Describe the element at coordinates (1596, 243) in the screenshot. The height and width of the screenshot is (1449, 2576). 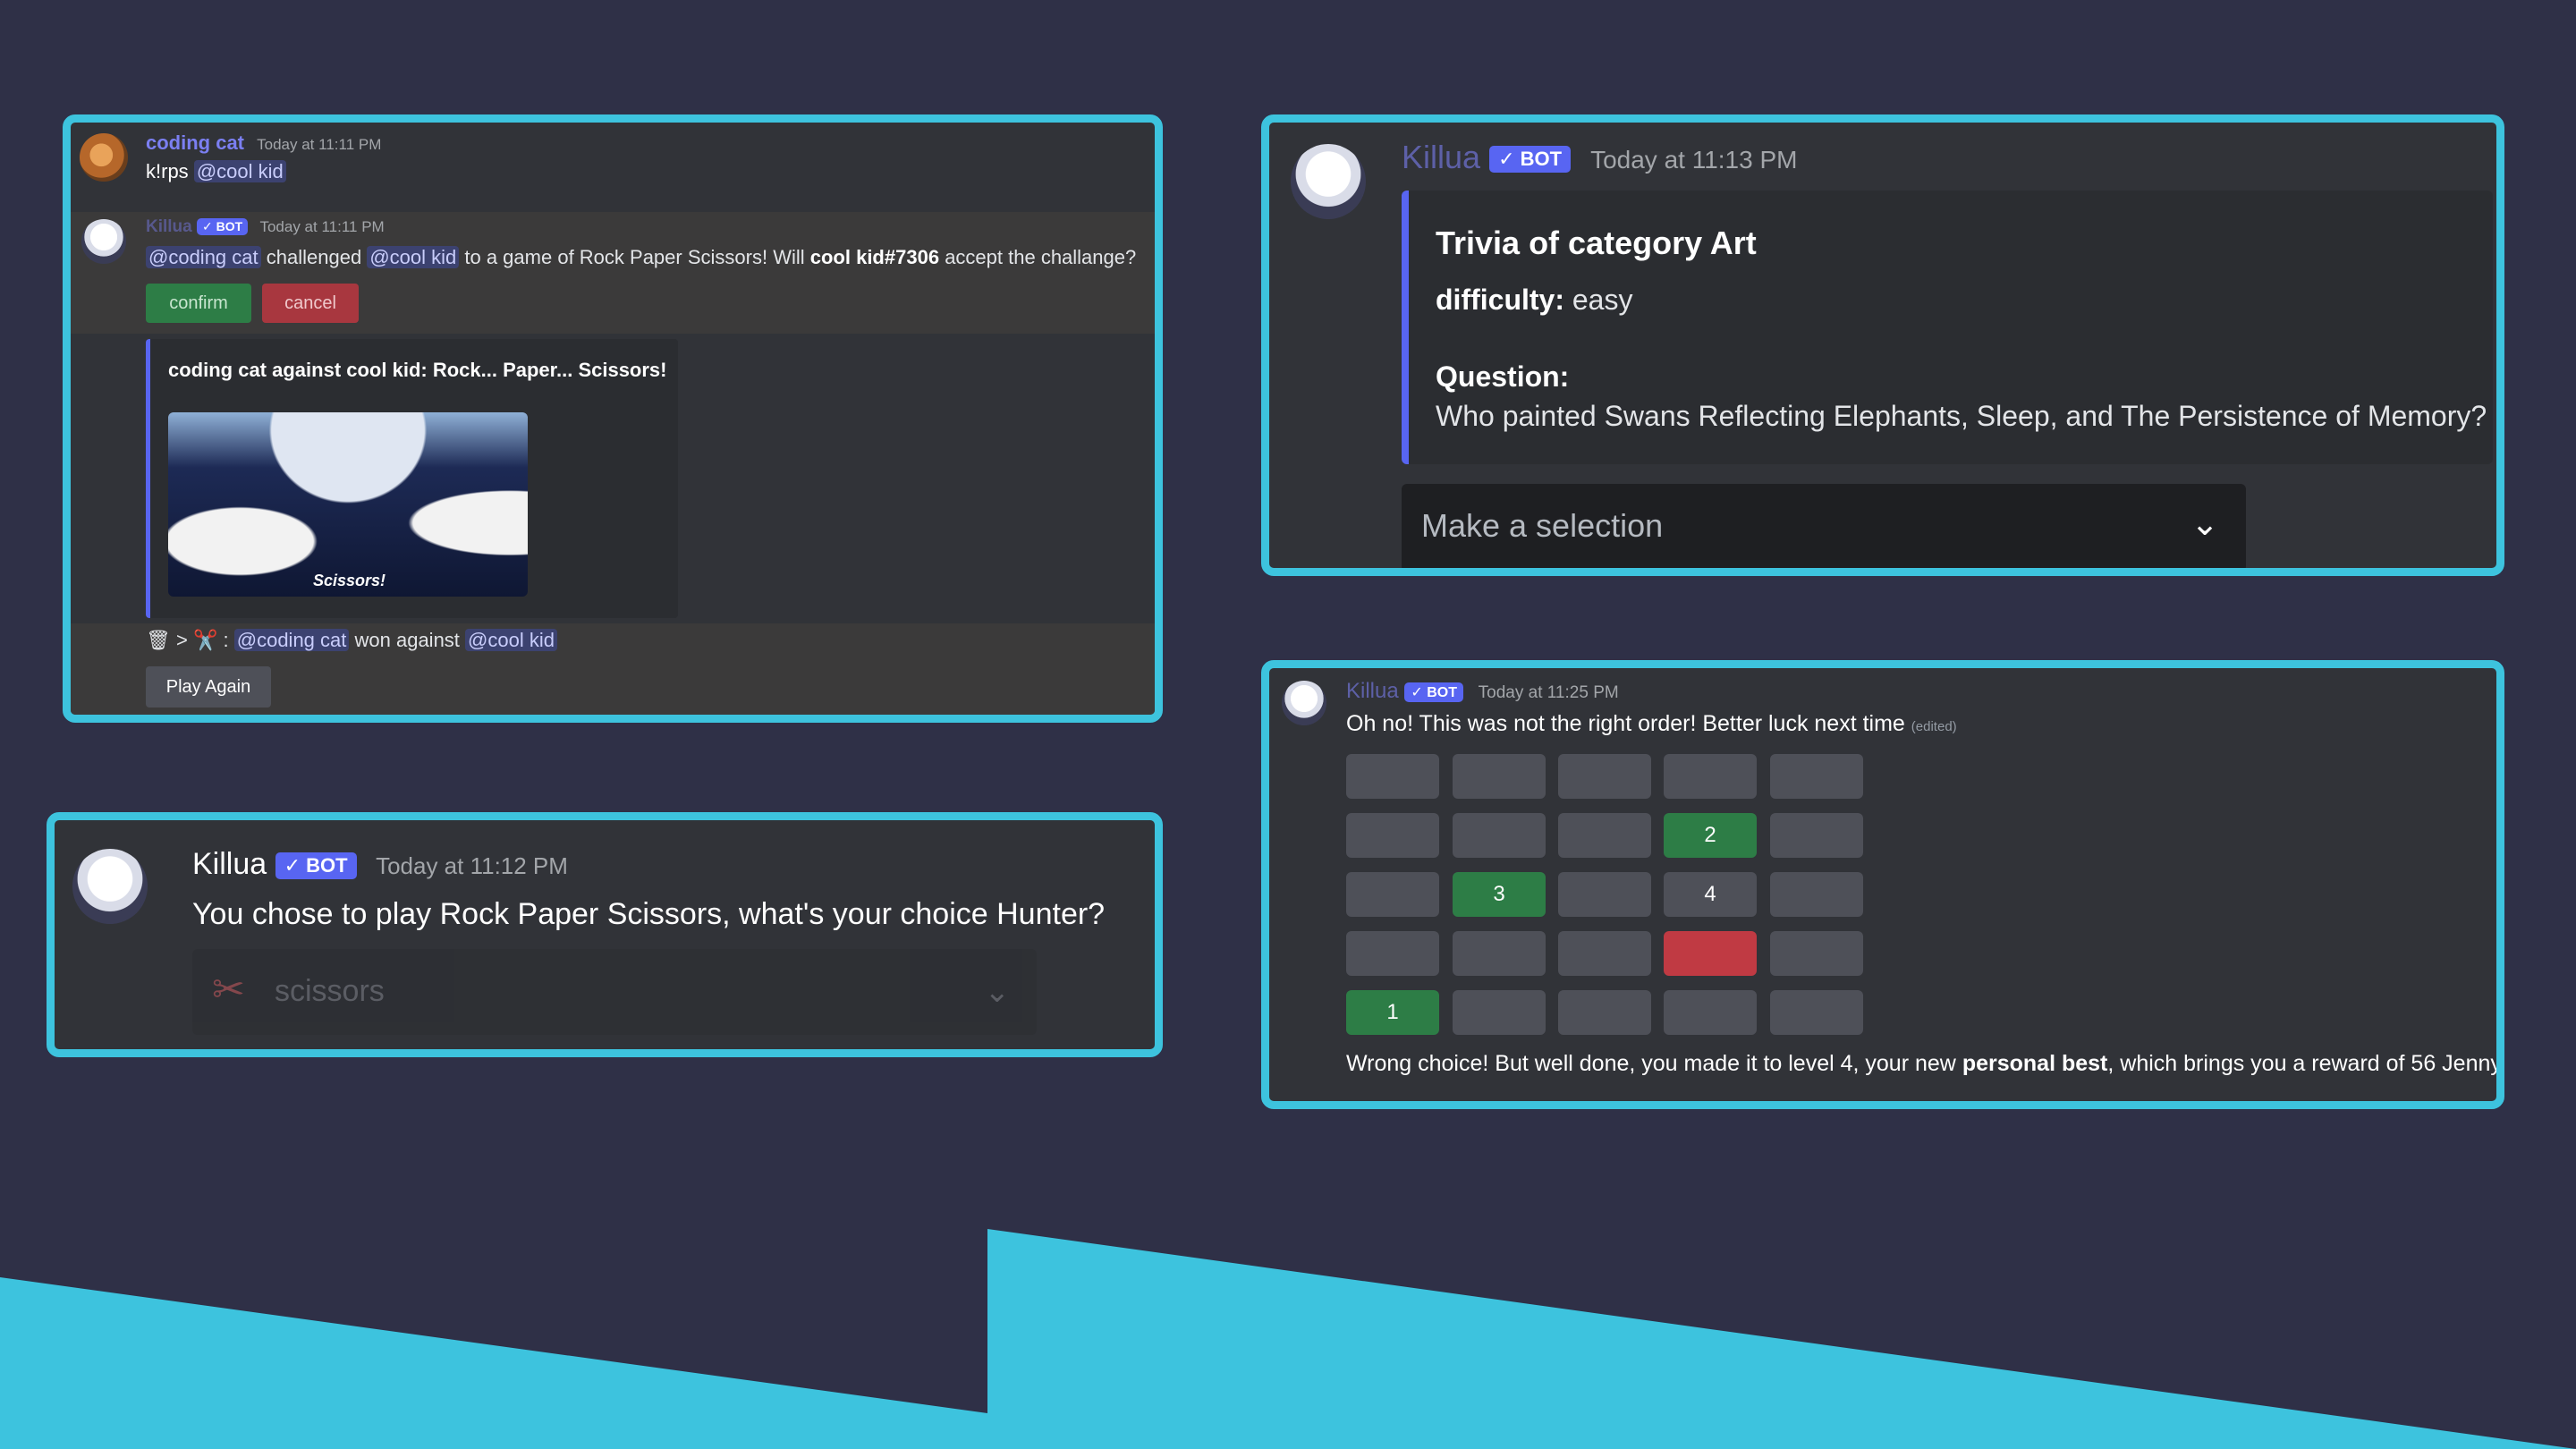
I see `embed-title: Trivia of category Art` at that location.